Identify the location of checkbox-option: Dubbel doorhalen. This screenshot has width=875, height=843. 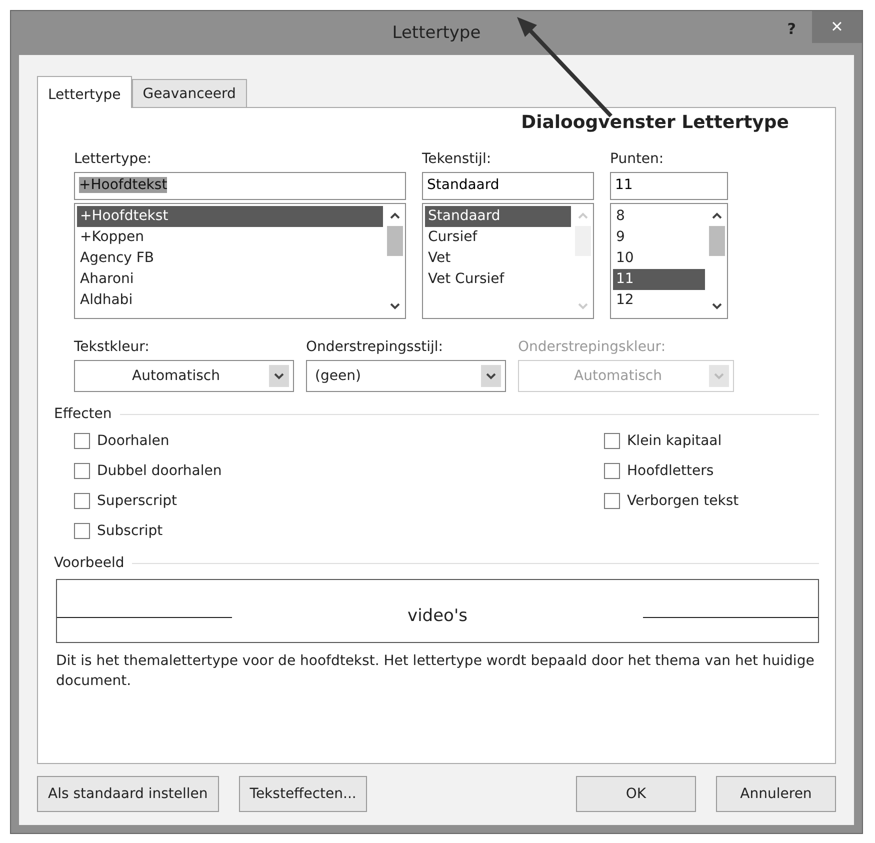
(339, 470).